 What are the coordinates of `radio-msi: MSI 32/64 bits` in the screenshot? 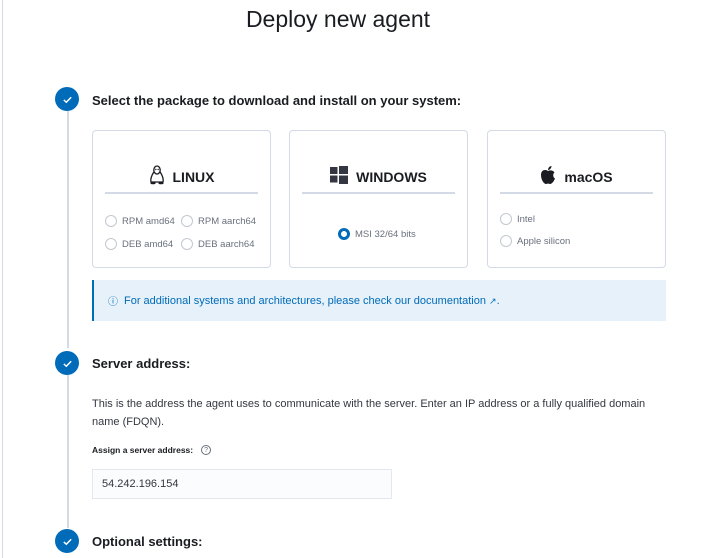 It's located at (377, 234).